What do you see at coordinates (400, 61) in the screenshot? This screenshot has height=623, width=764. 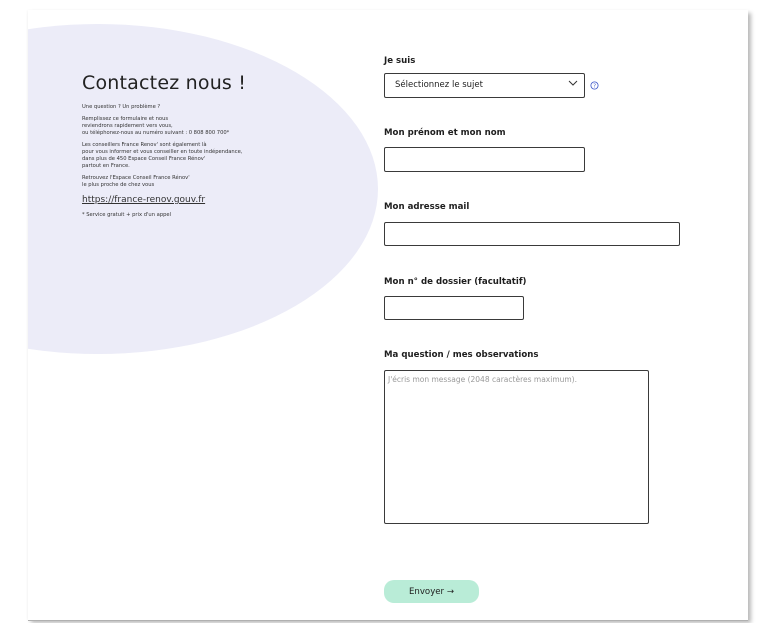 I see `je-suis-label: Je suis` at bounding box center [400, 61].